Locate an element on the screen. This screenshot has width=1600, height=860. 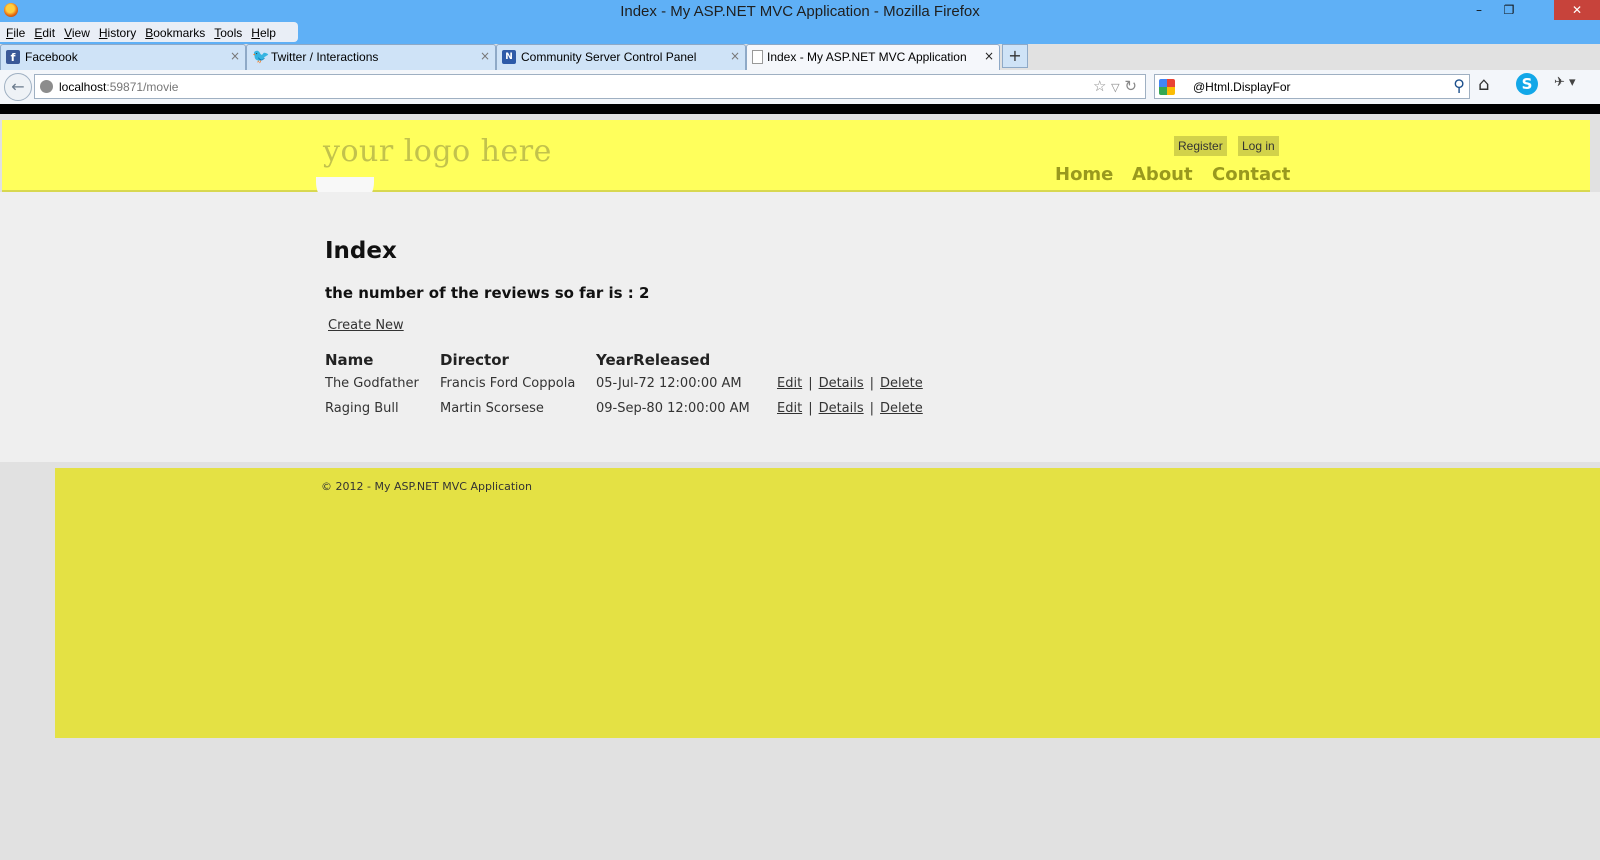
restore-button: ❐ is located at coordinates (1509, 10).